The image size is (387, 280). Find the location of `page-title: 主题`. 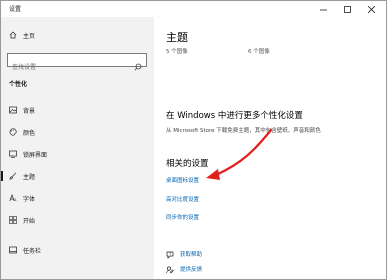

page-title: 主题 is located at coordinates (177, 37).